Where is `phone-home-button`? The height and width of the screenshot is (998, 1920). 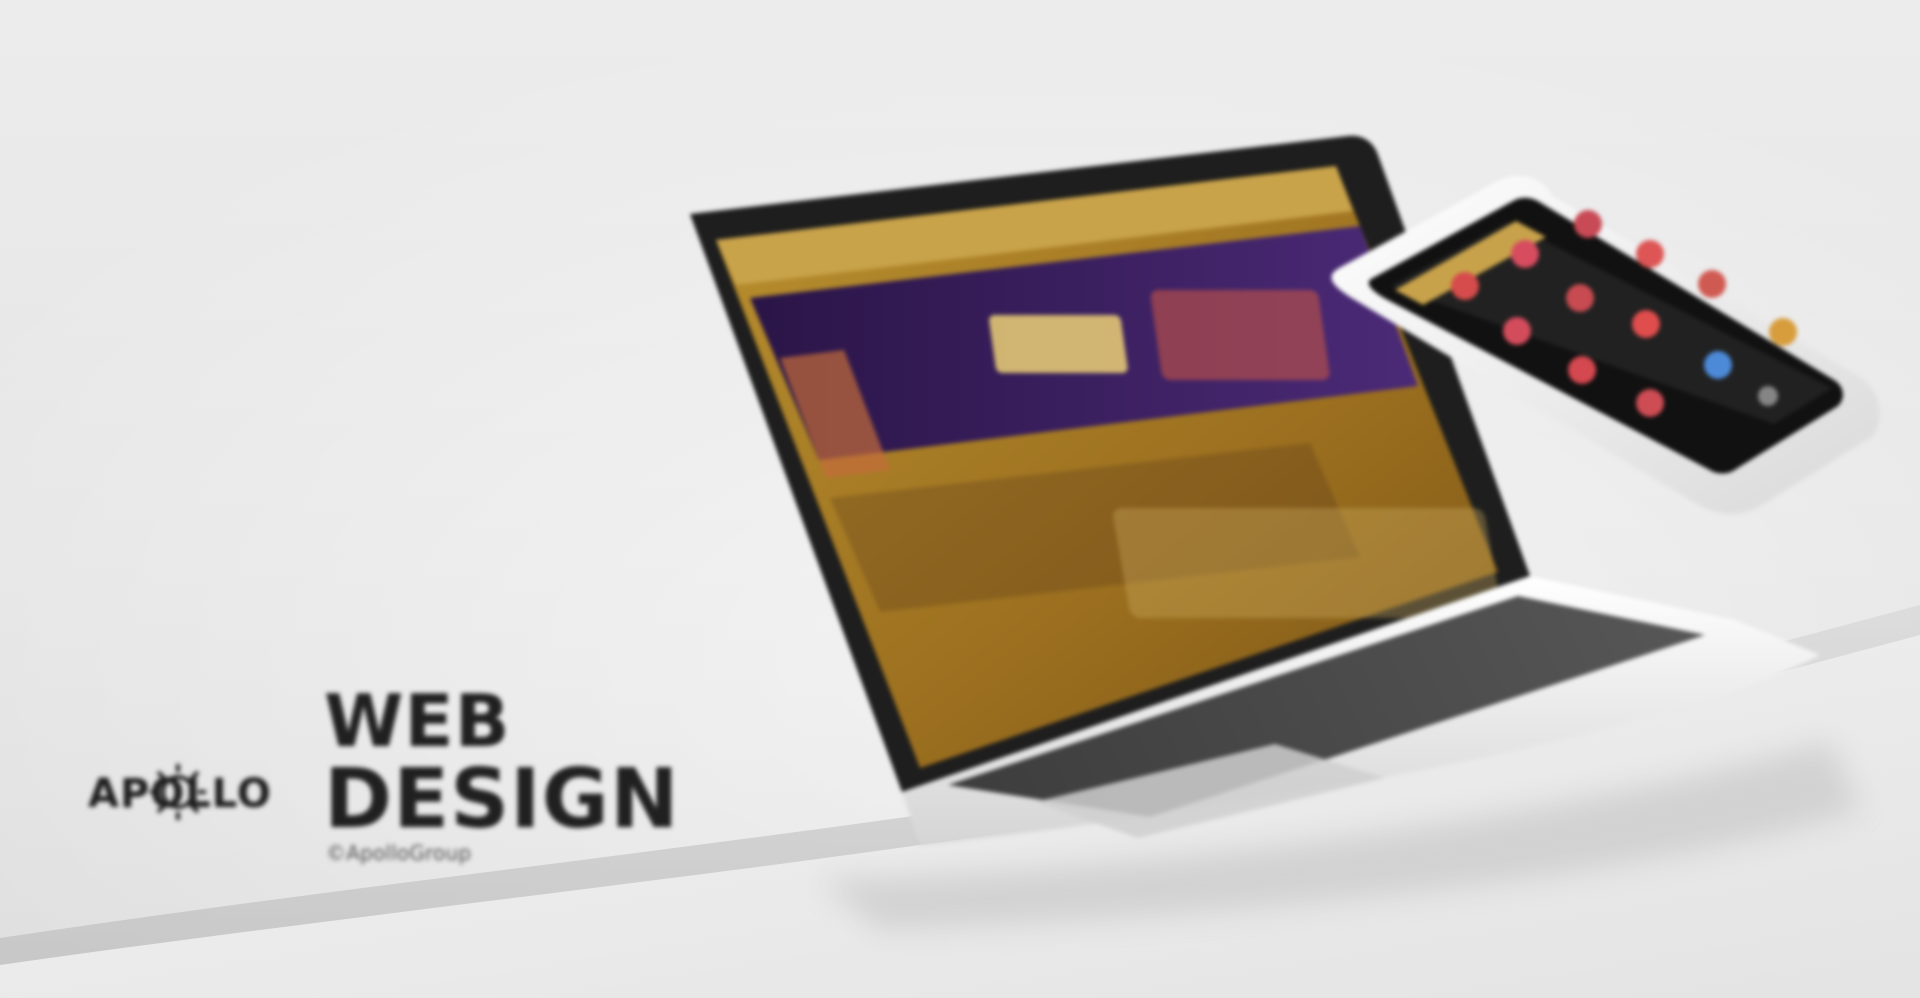 phone-home-button is located at coordinates (1768, 396).